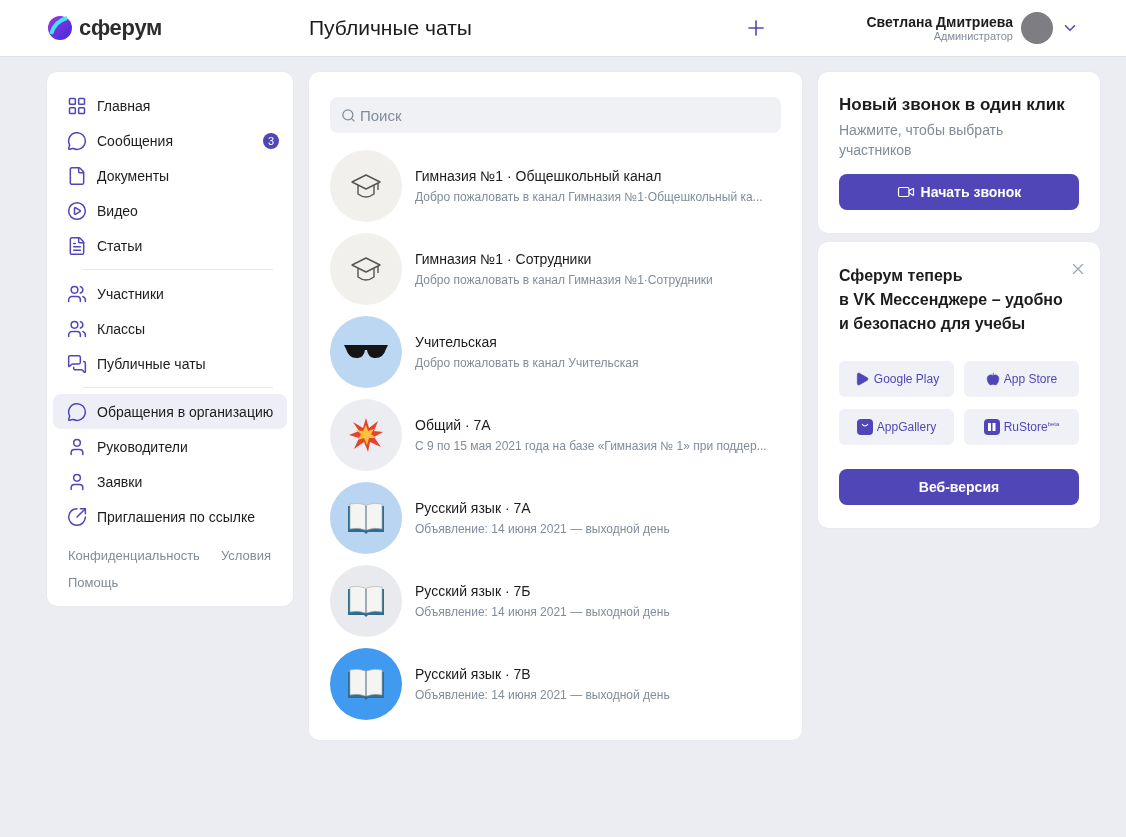  I want to click on sidebar-item: Сообщения 3, so click(170, 140).